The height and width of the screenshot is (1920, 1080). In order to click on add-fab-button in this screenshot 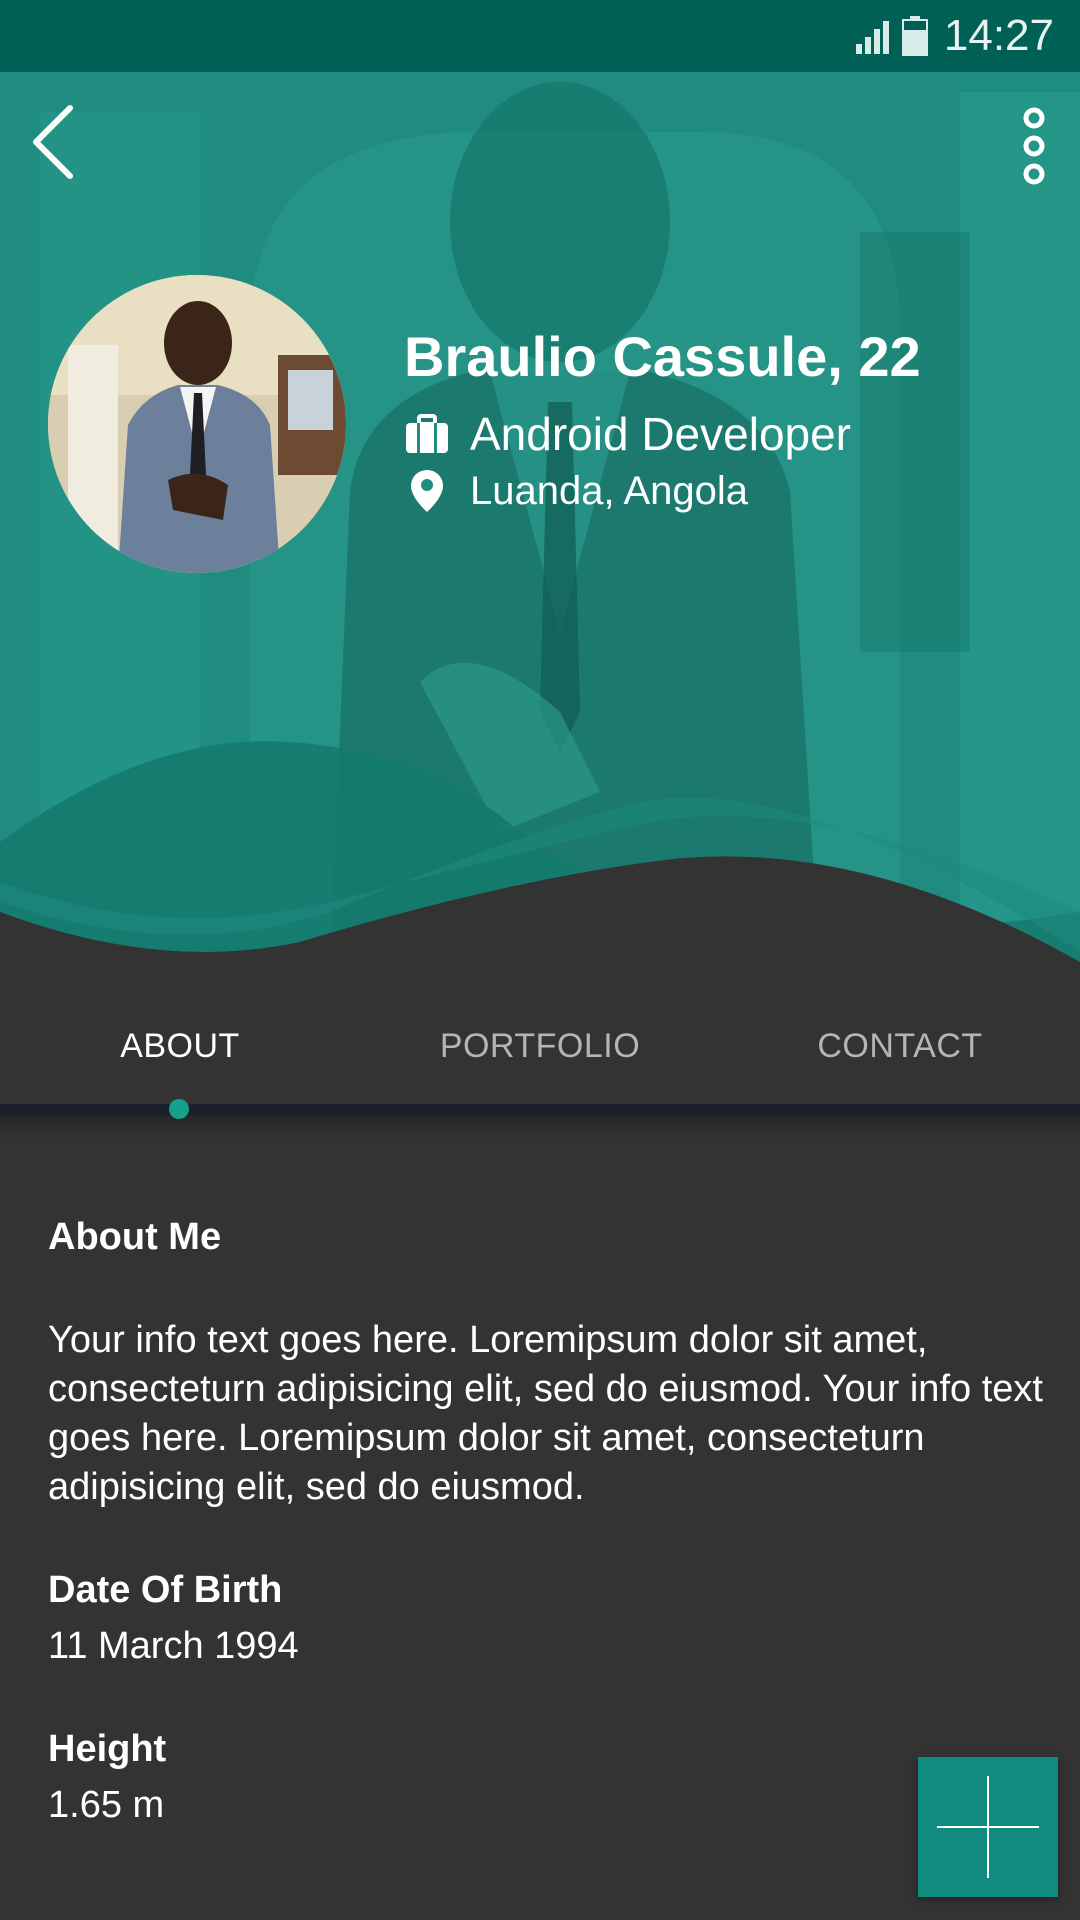, I will do `click(988, 1827)`.